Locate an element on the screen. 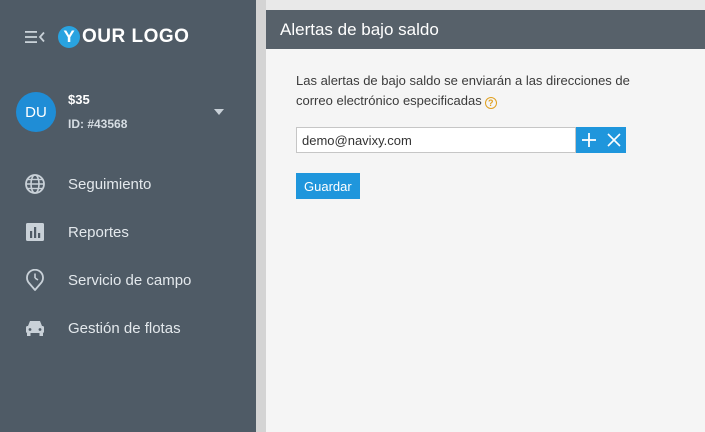  account-balance: $35 is located at coordinates (79, 99).